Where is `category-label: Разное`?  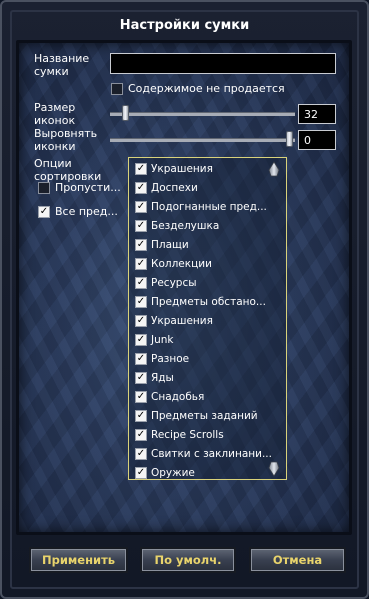
category-label: Разное is located at coordinates (170, 359).